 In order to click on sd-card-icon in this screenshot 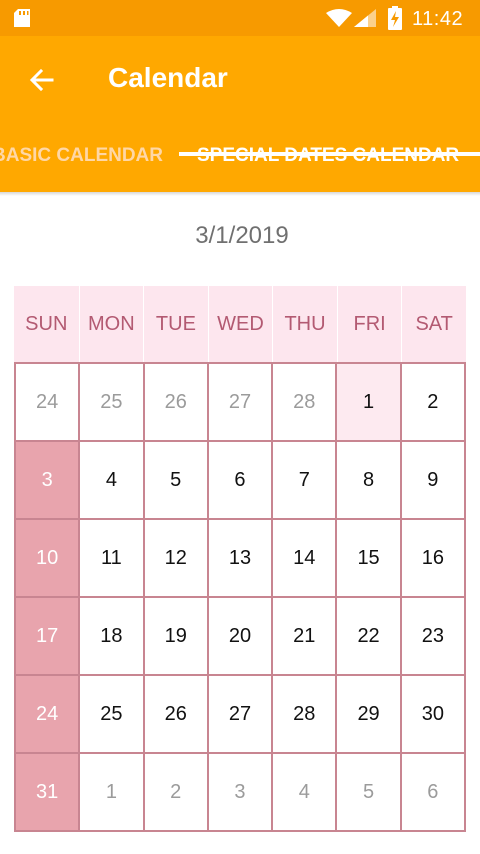, I will do `click(22, 18)`.